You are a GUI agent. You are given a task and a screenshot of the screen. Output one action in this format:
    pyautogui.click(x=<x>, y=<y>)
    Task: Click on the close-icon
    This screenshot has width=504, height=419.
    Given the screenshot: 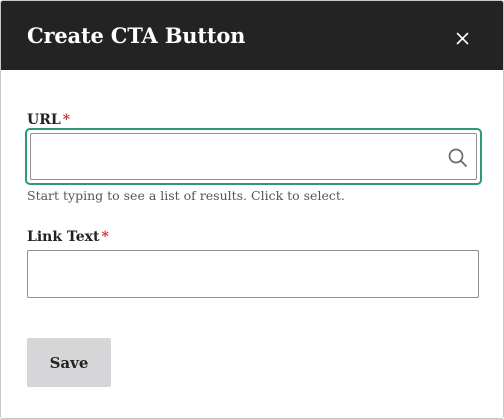 What is the action you would take?
    pyautogui.click(x=462, y=38)
    